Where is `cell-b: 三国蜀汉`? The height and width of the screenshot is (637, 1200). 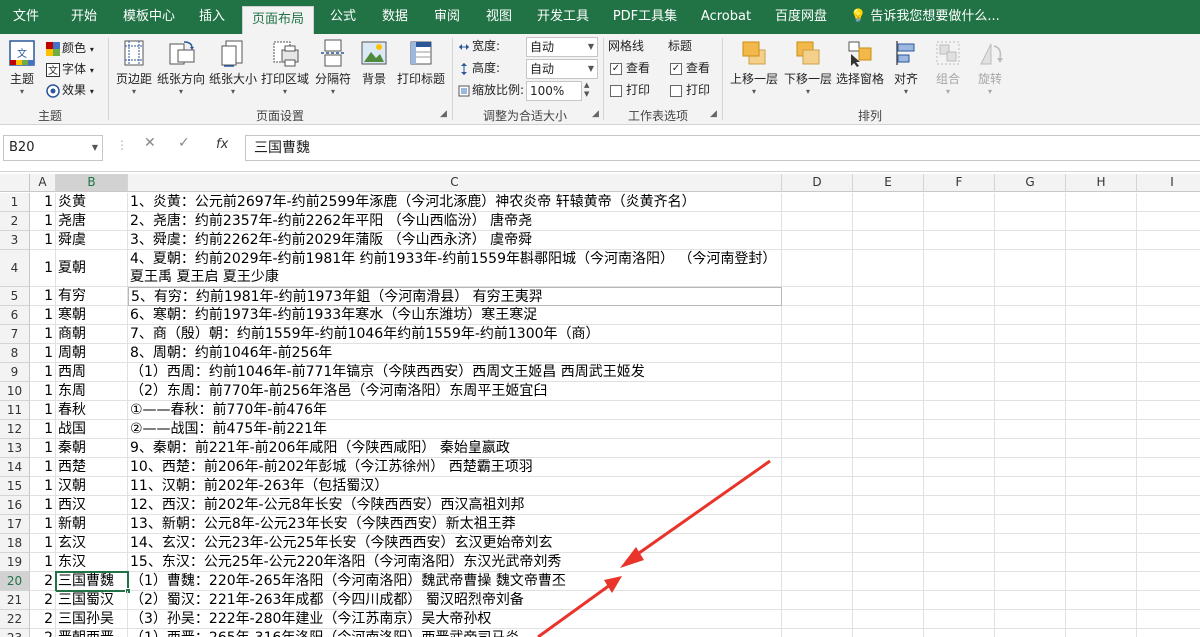
cell-b: 三国蜀汉 is located at coordinates (92, 600).